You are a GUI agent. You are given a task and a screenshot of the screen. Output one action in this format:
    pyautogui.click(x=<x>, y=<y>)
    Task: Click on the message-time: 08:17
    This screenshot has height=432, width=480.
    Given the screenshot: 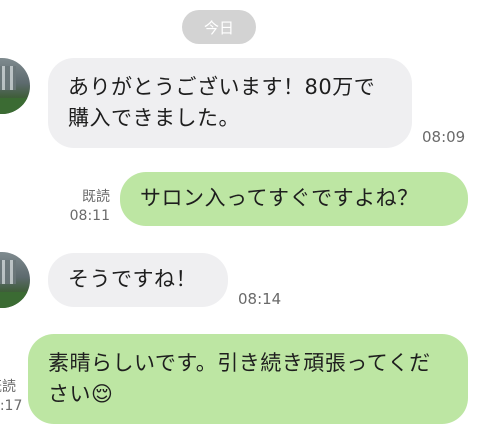 What is the action you would take?
    pyautogui.click(x=11, y=406)
    